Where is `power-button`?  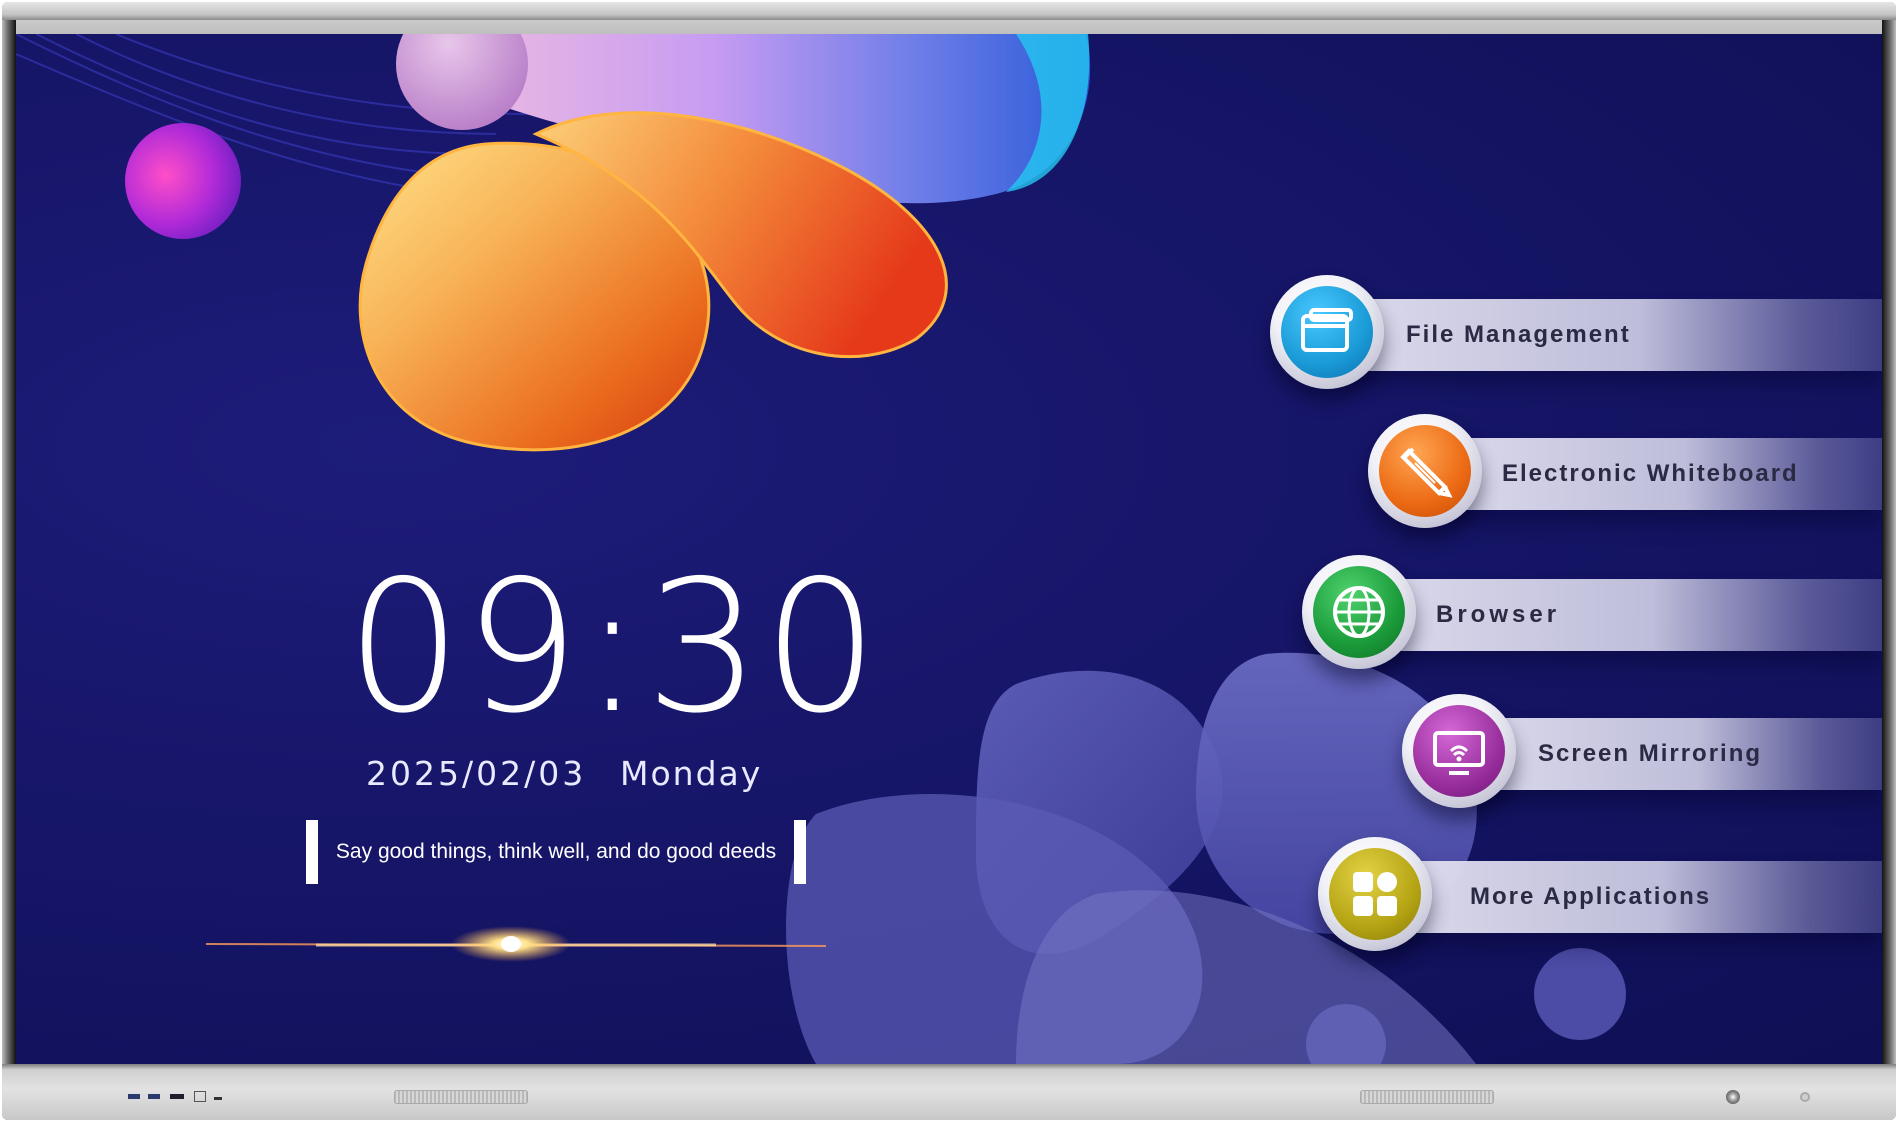
power-button is located at coordinates (1733, 1097).